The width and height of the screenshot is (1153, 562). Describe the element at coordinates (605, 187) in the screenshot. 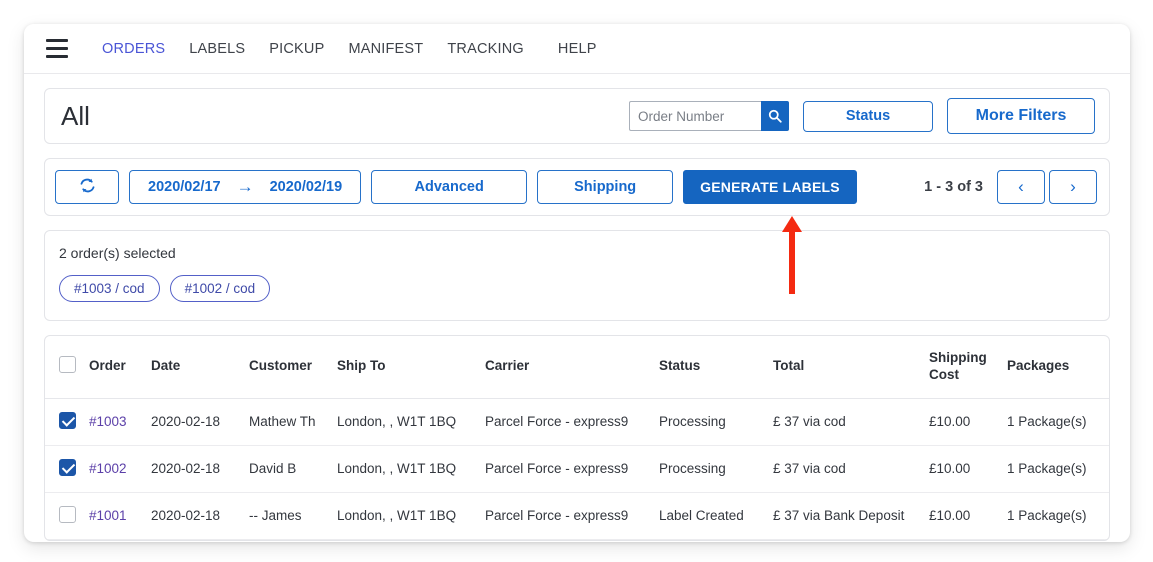

I see `shipping-button: Shipping` at that location.